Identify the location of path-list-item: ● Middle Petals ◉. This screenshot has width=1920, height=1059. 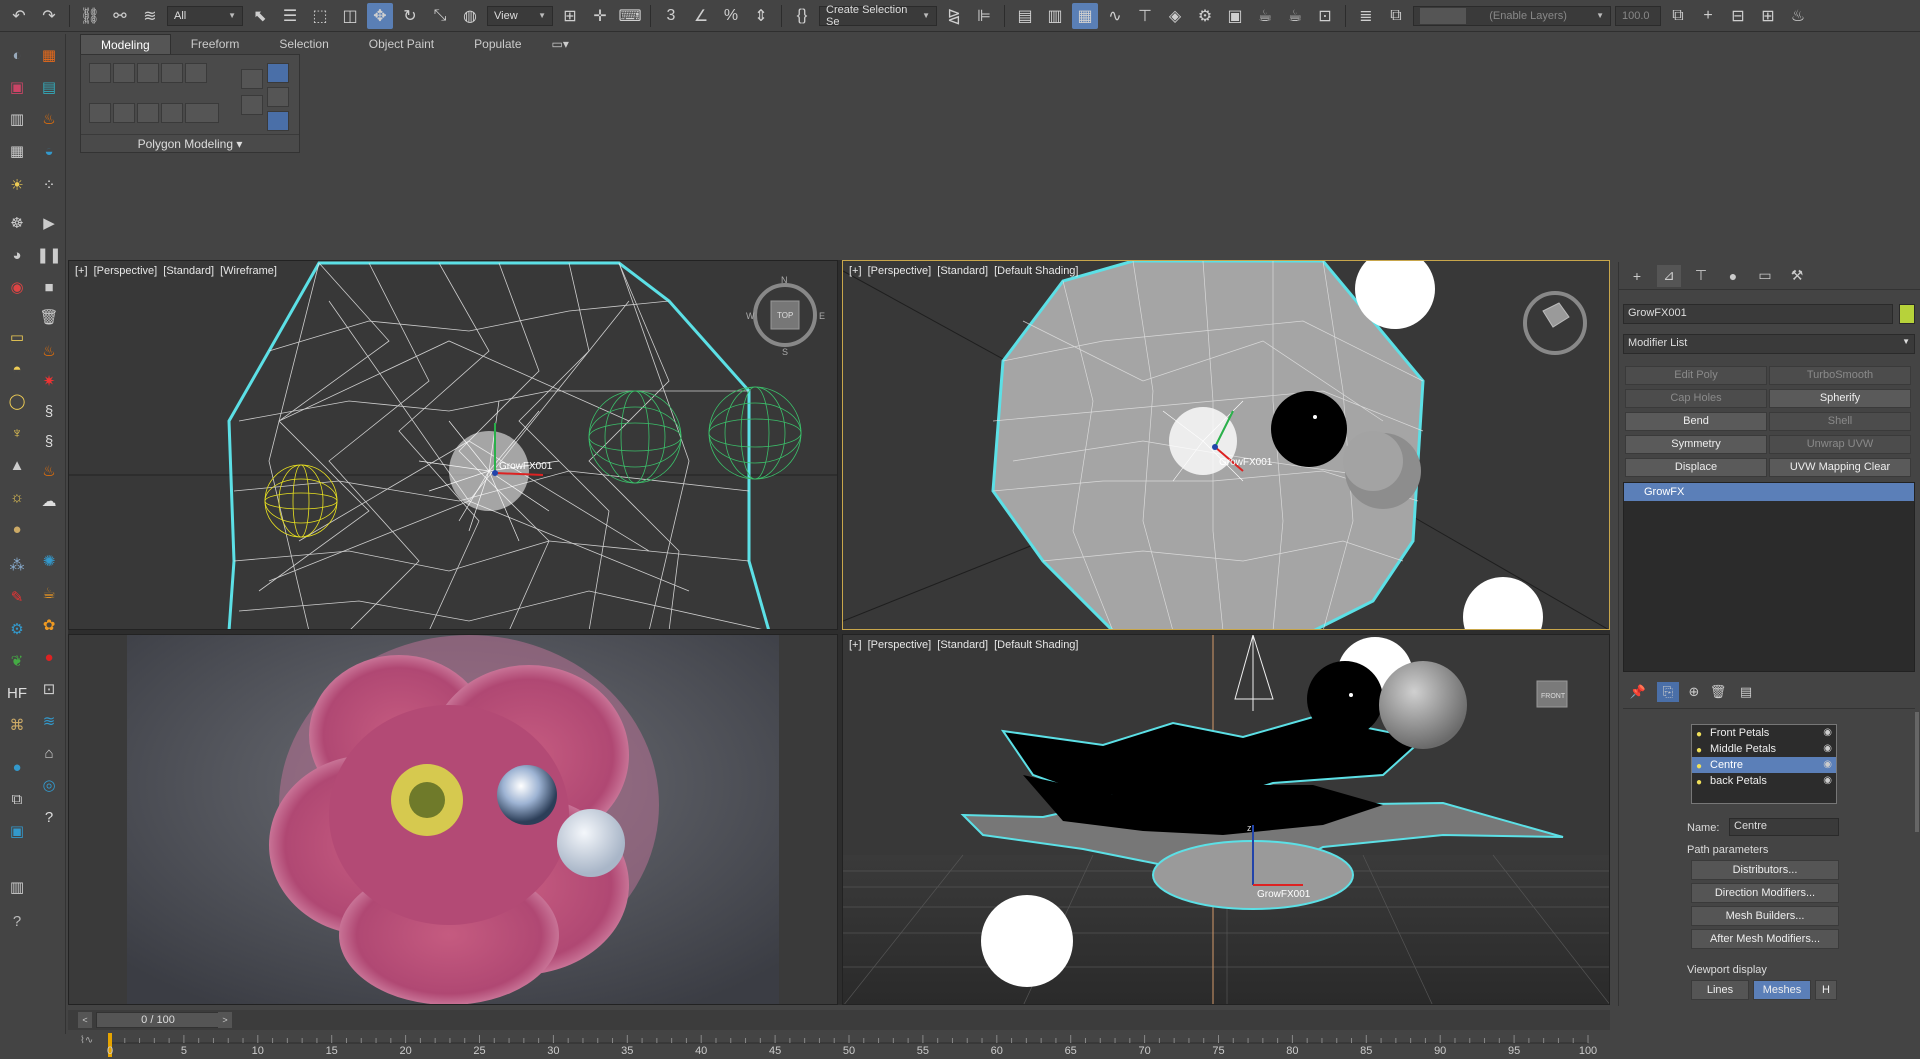
(1764, 749).